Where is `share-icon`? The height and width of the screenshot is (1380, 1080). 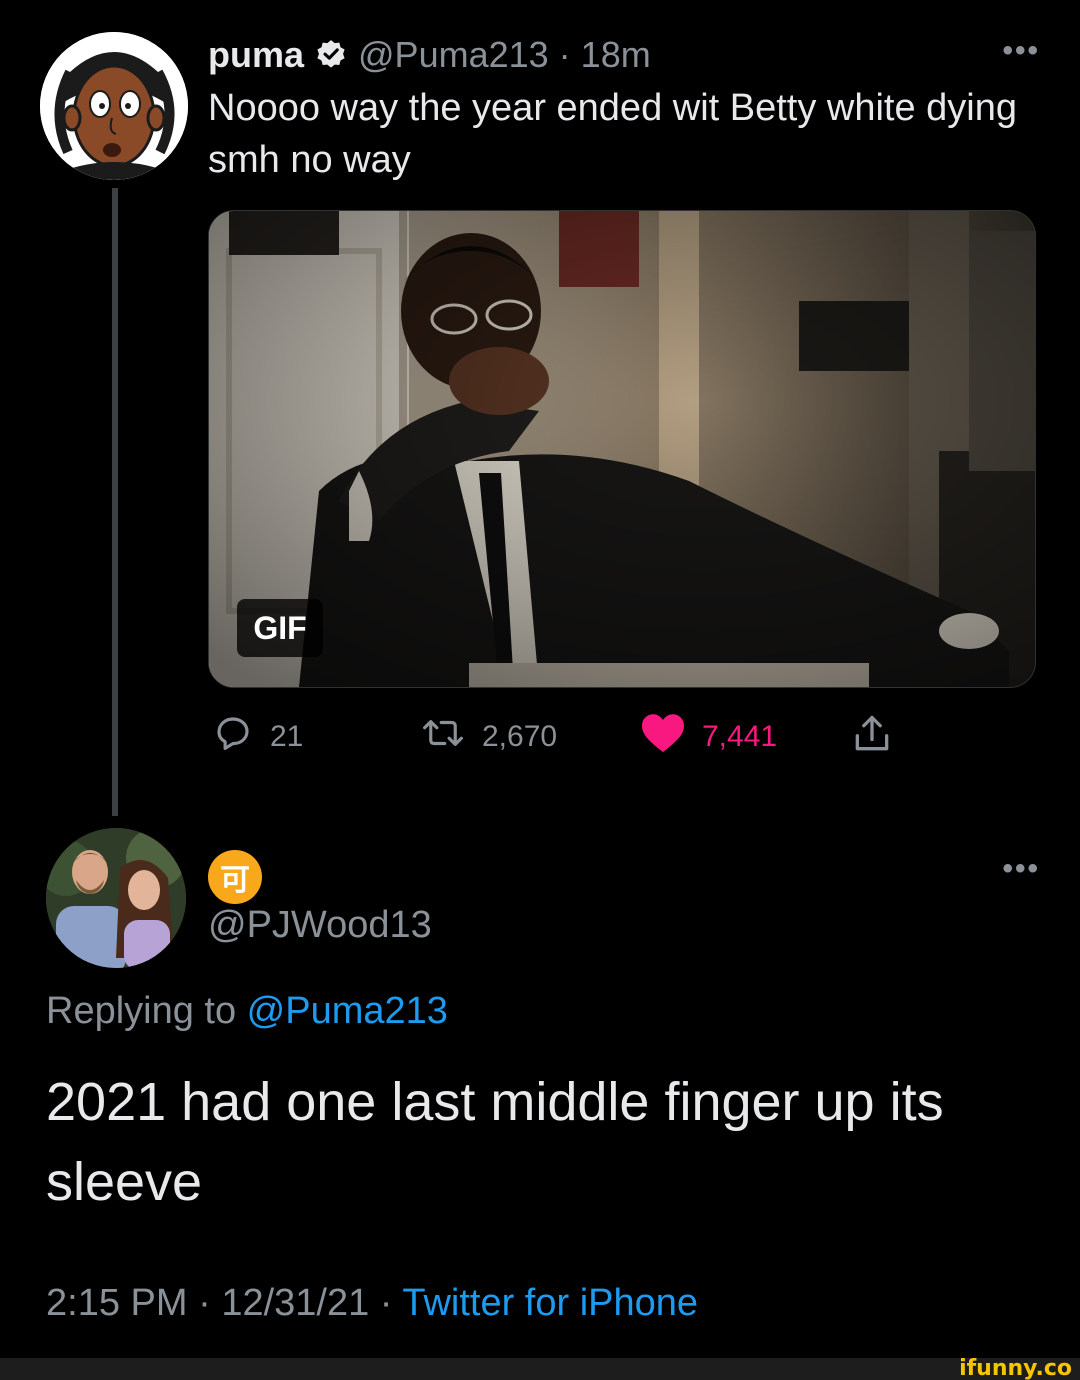
share-icon is located at coordinates (872, 738).